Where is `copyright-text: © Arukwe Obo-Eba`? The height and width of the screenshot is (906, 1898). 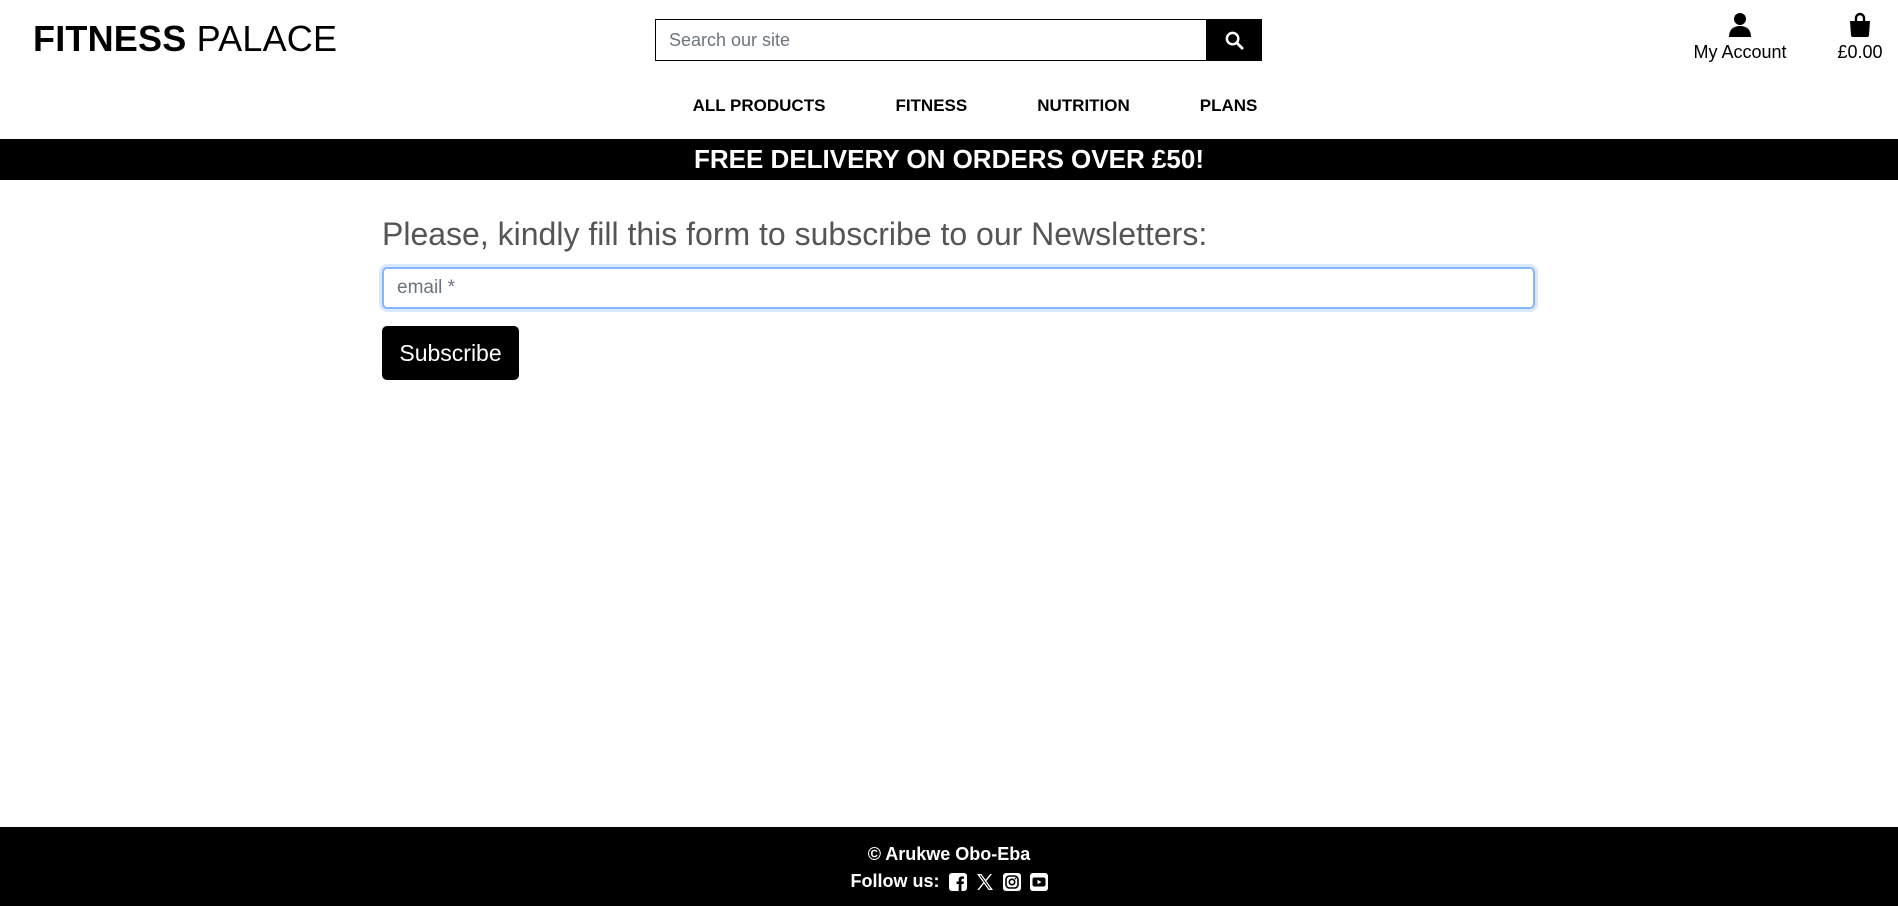
copyright-text: © Arukwe Obo-Eba is located at coordinates (949, 854).